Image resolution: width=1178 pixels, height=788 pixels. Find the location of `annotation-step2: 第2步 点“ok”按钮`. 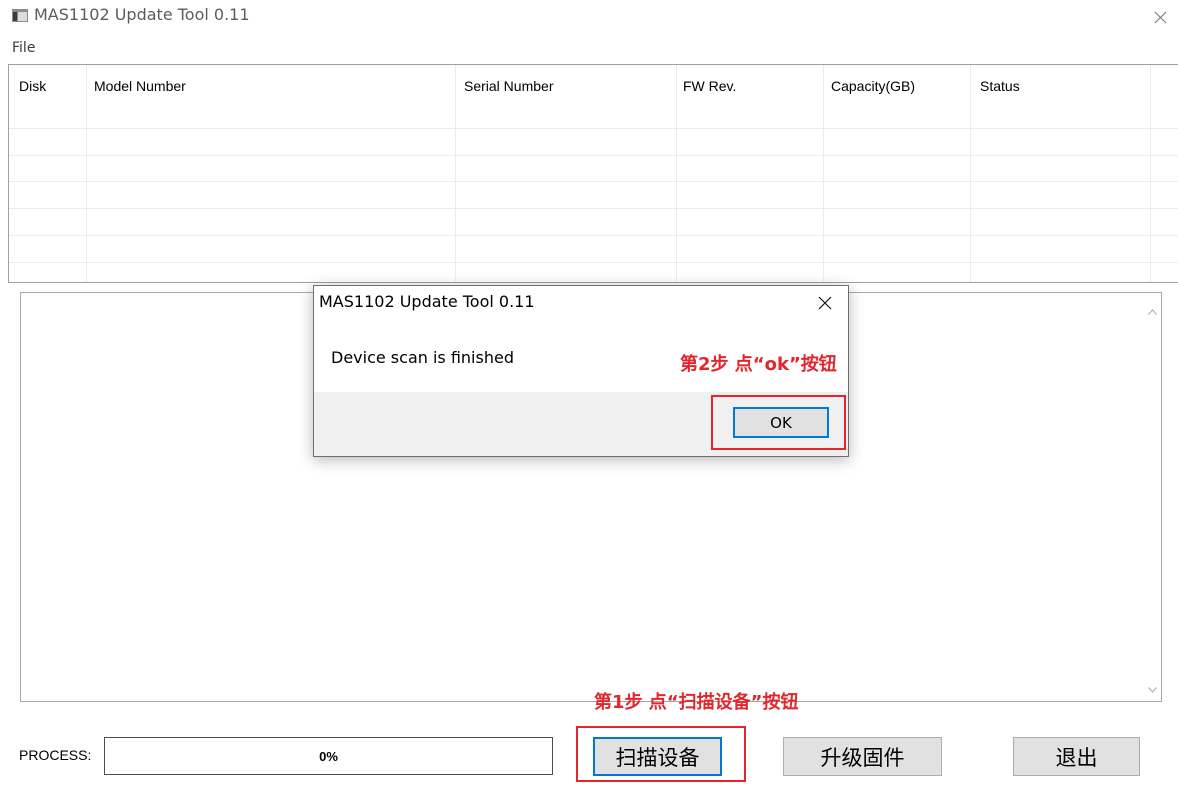

annotation-step2: 第2步 点“ok”按钮 is located at coordinates (758, 364).